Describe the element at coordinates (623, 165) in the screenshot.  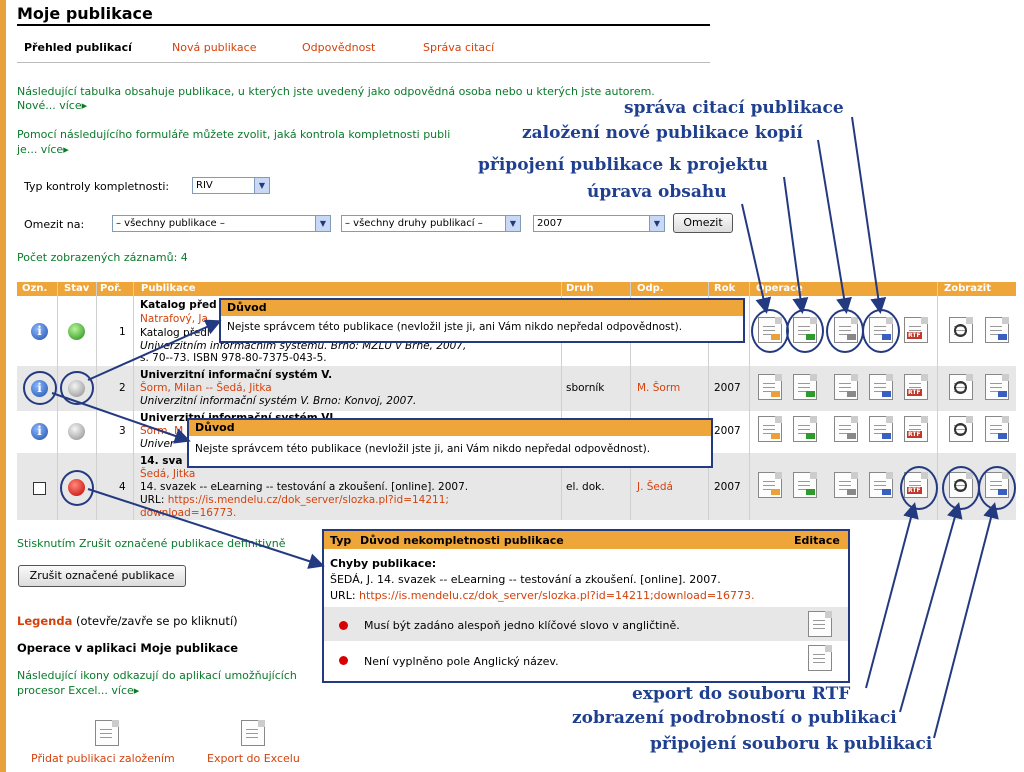
I see `annotation-link-project: připojení publikace k projektu` at that location.